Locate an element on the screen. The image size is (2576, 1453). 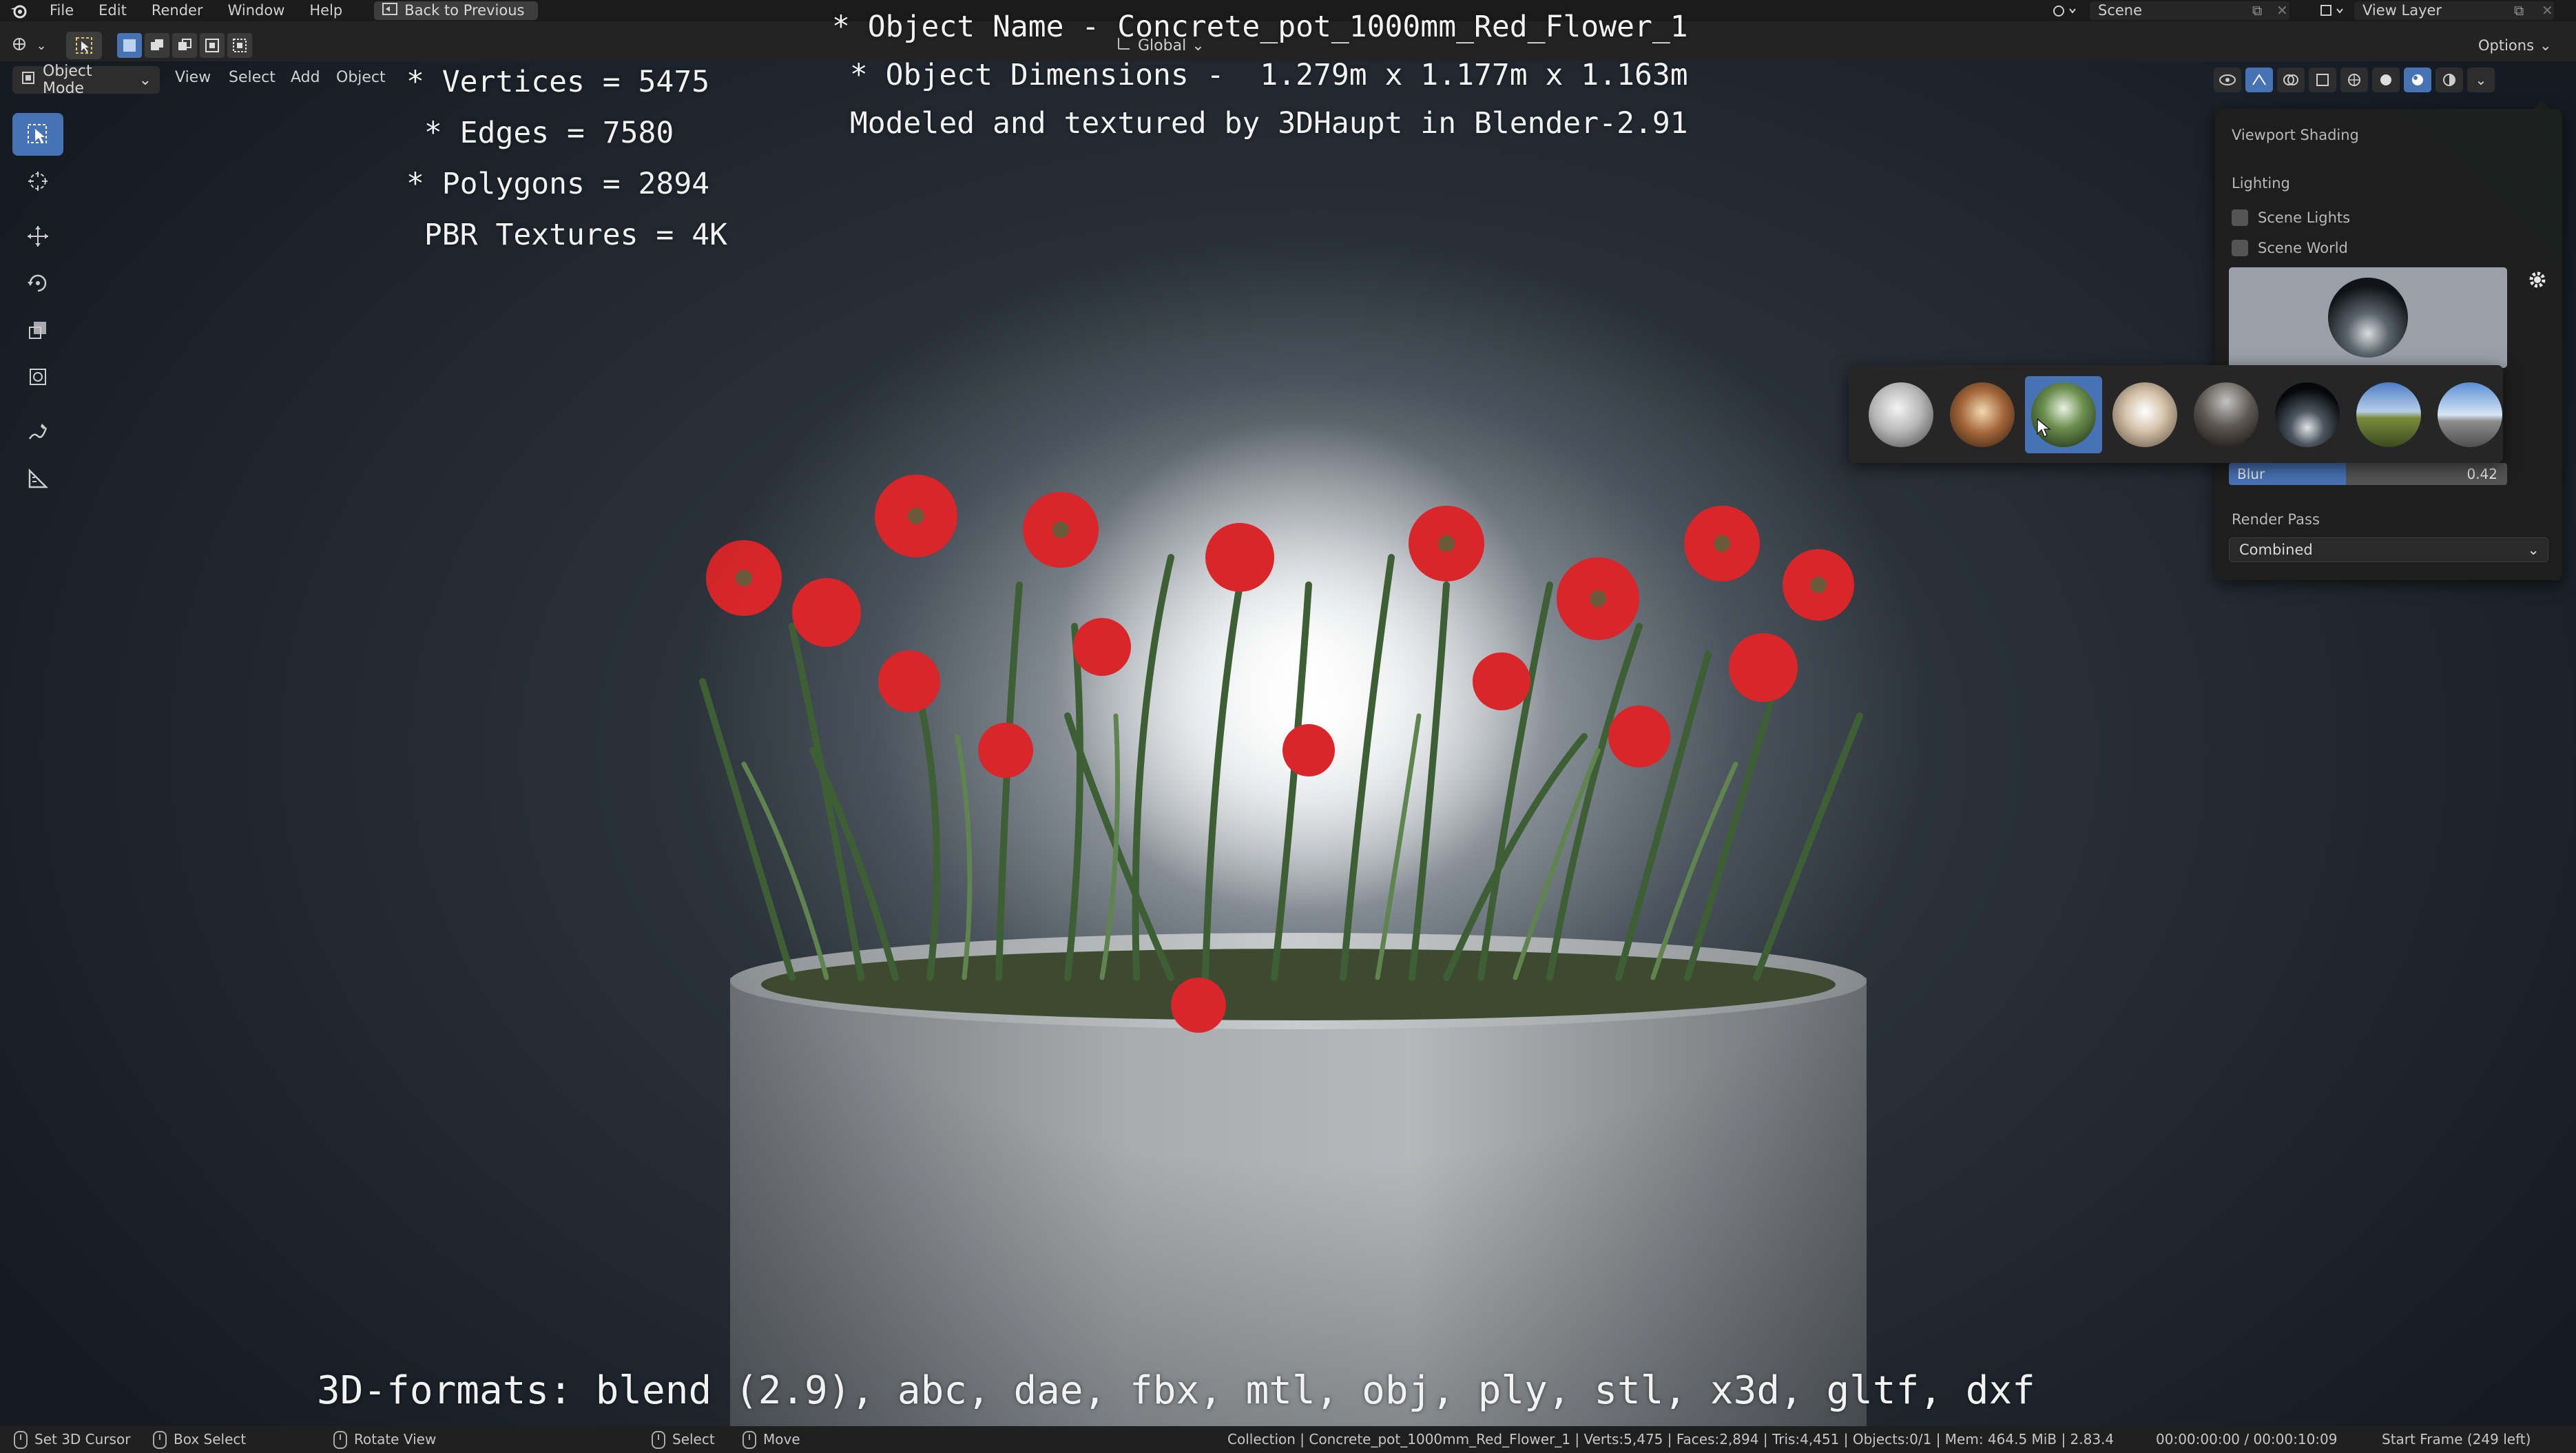
rendered-shading-icon is located at coordinates (2449, 80).